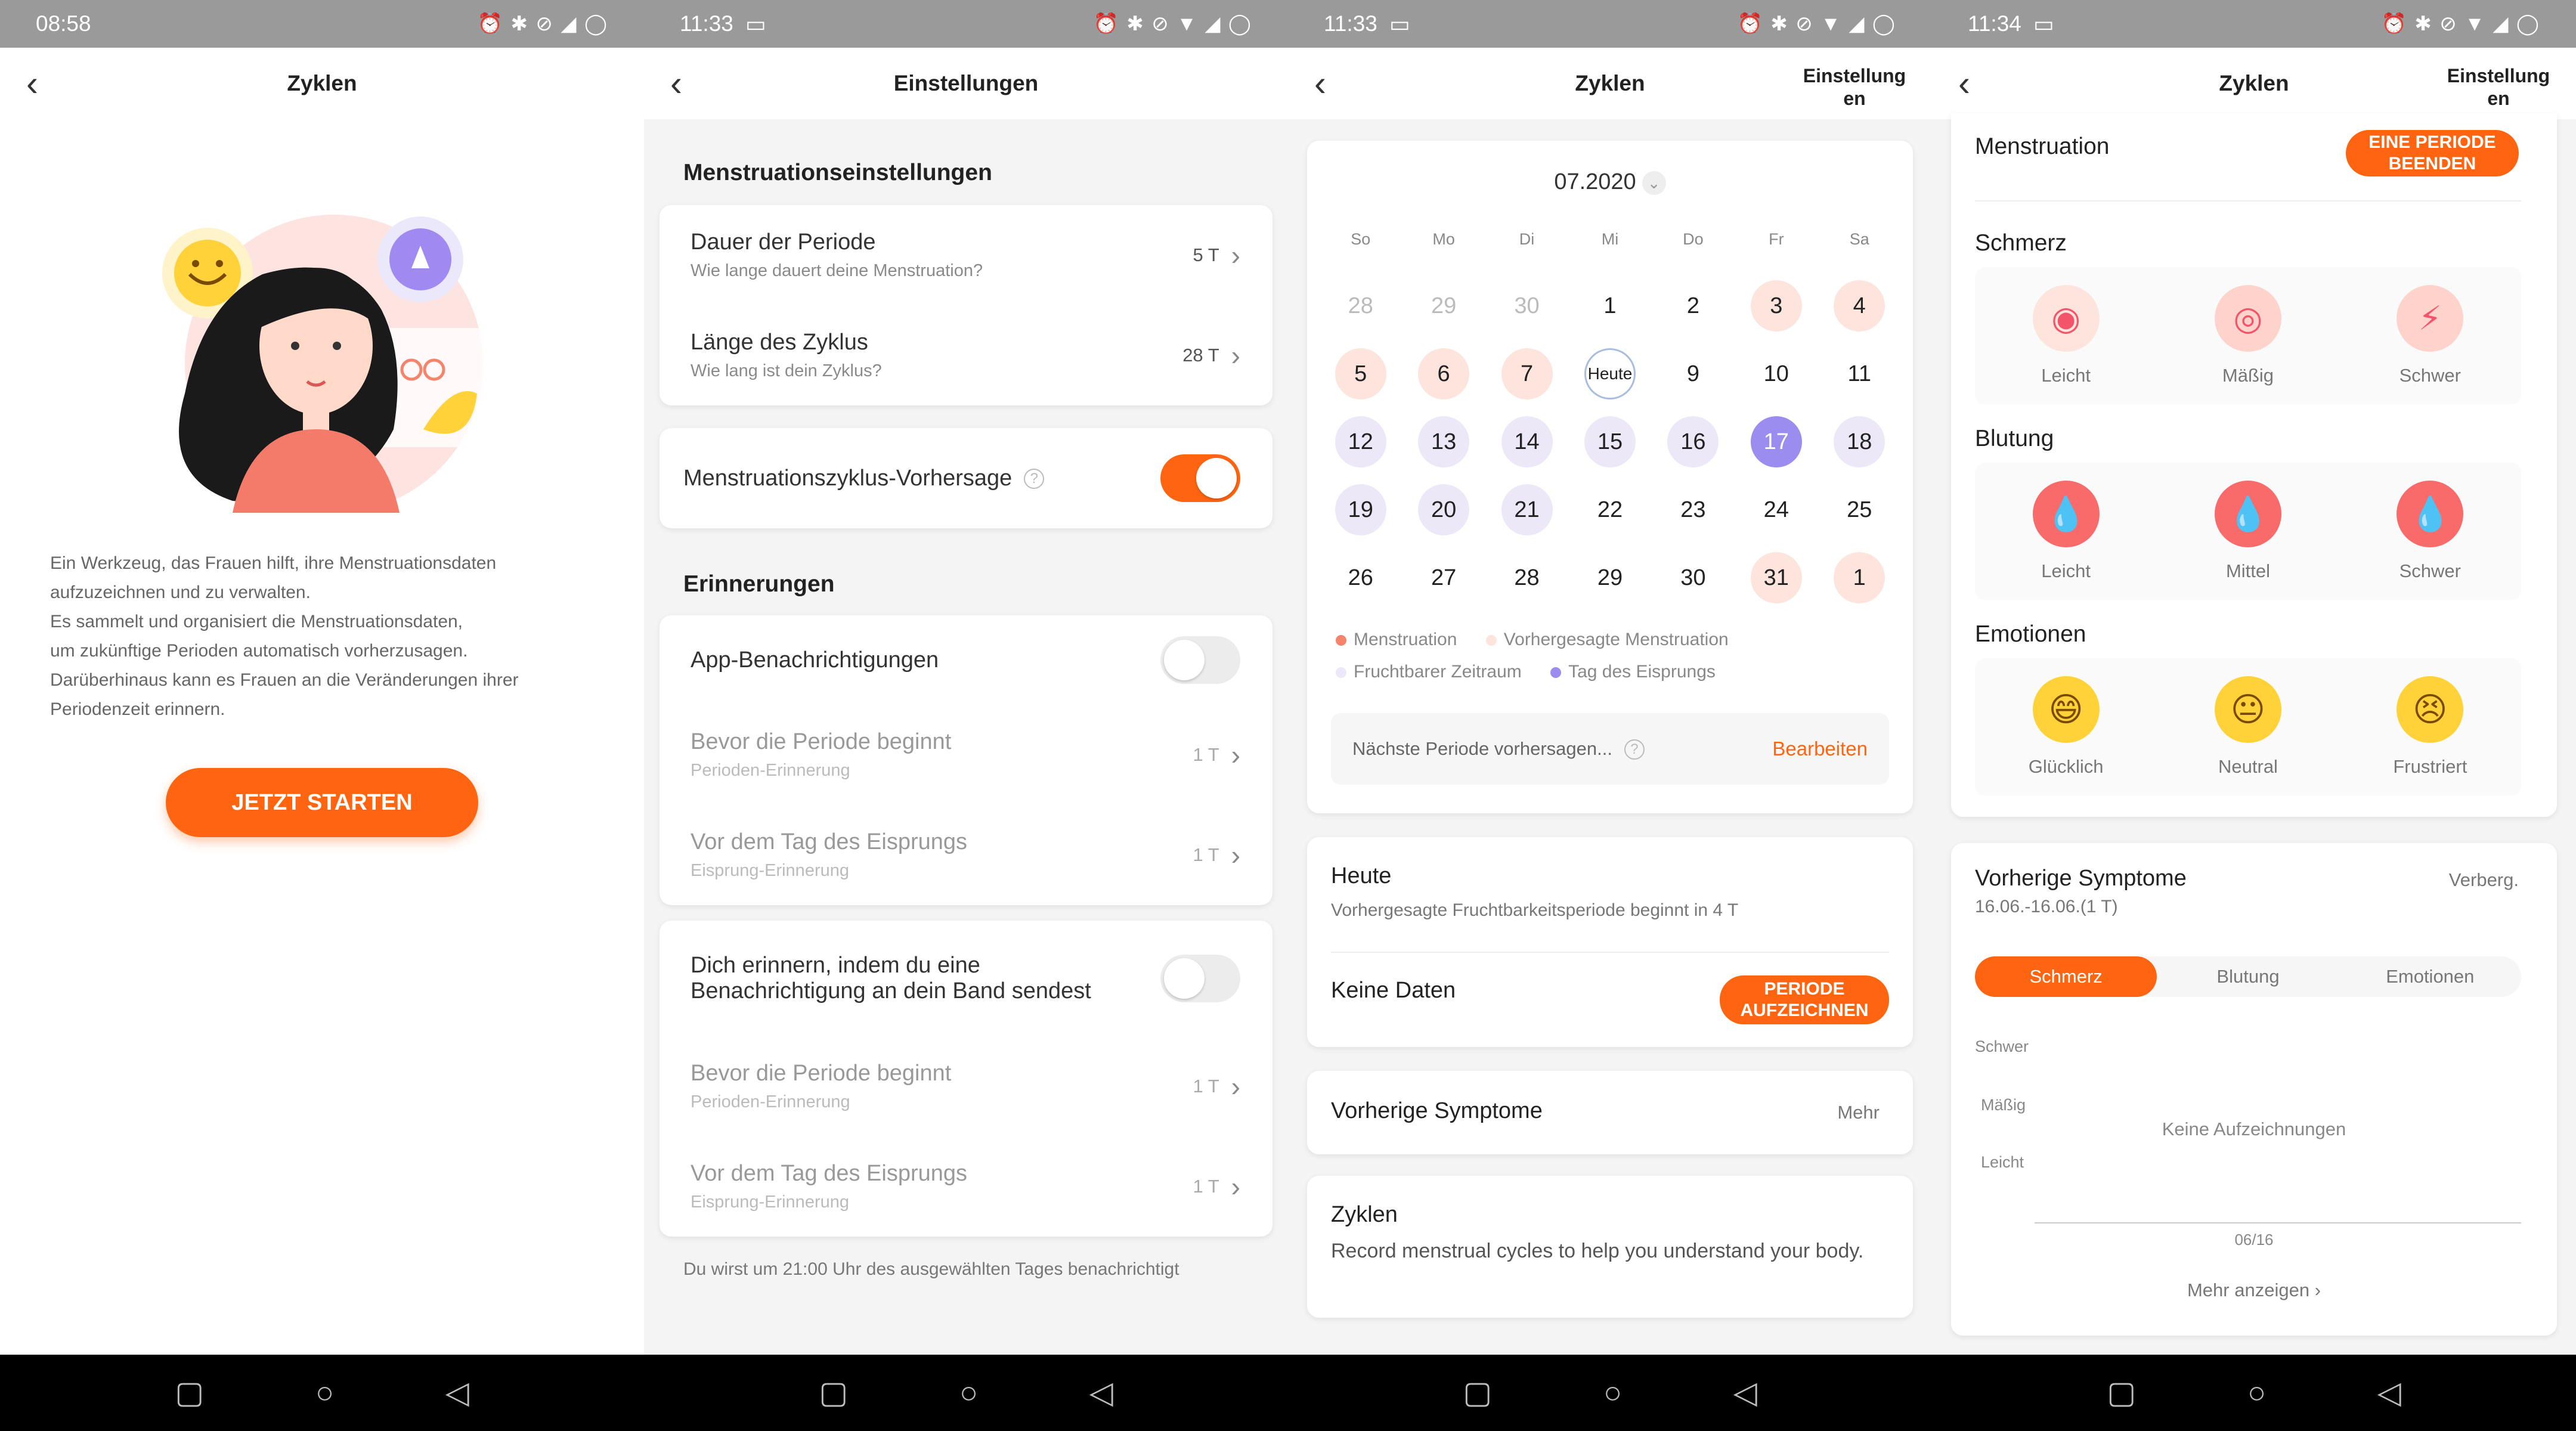  Describe the element at coordinates (1610, 1112) in the screenshot. I see `previous-symptoms-card: Vorherige Symptome Mehr` at that location.